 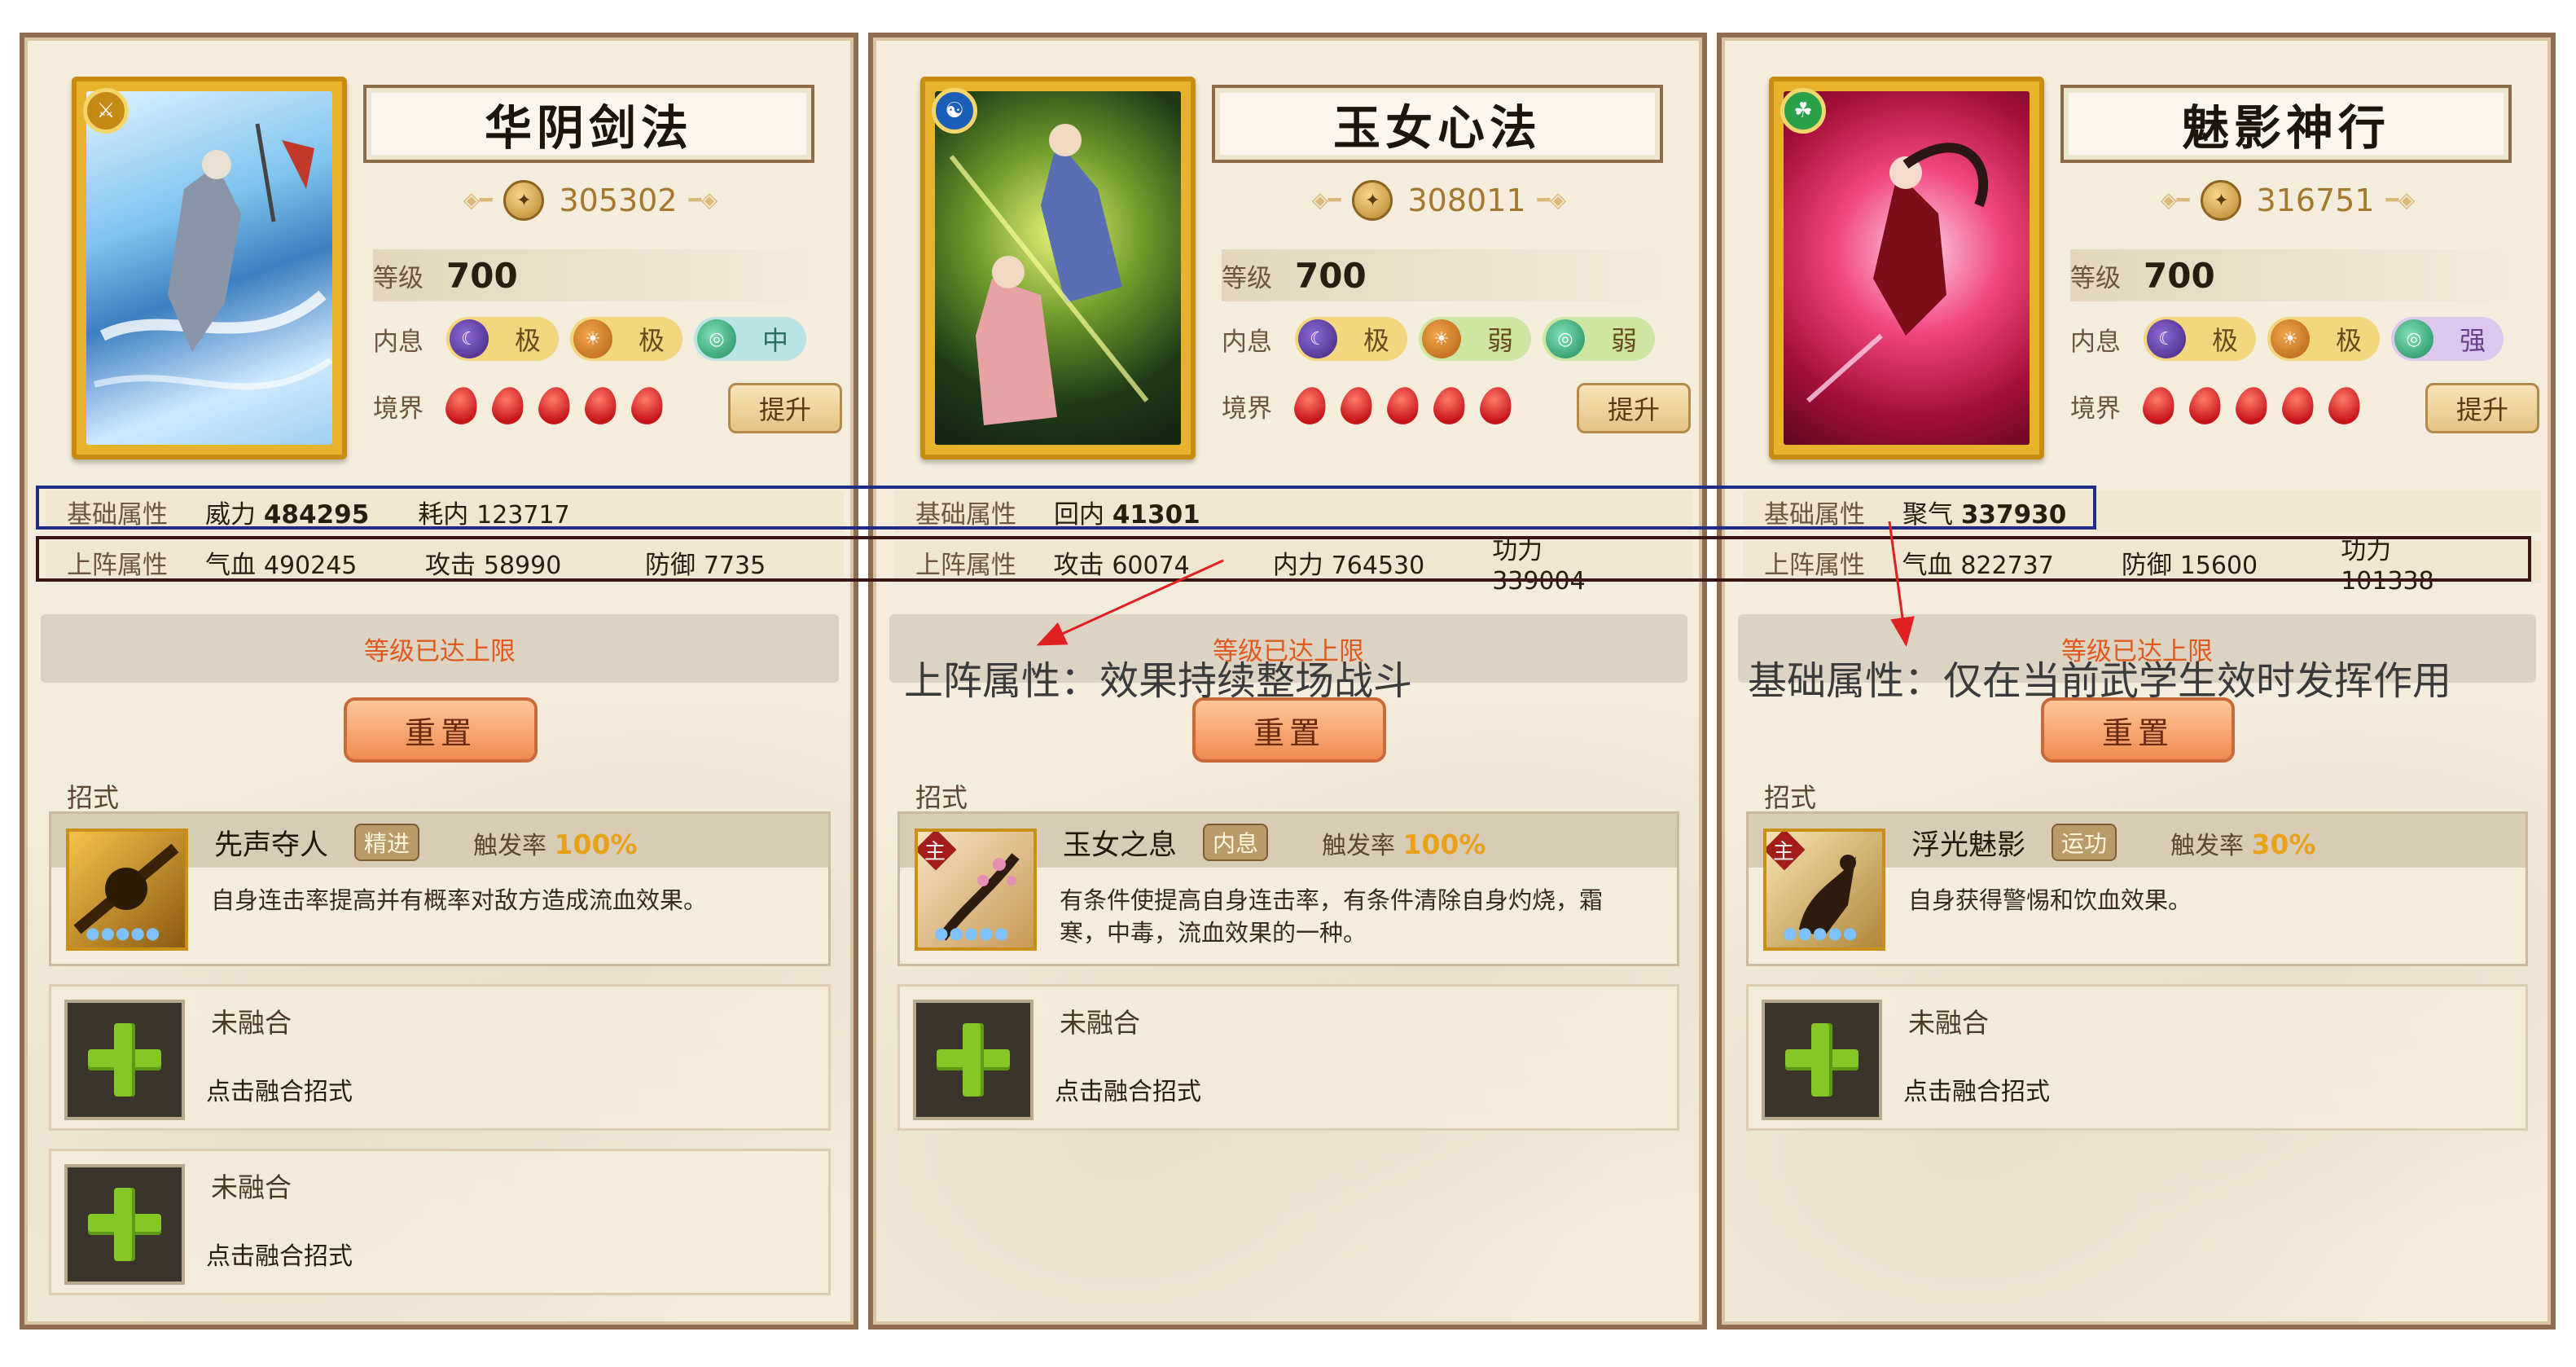 What do you see at coordinates (750, 339) in the screenshot?
I see `inner-pill-swirl: ◎ 中` at bounding box center [750, 339].